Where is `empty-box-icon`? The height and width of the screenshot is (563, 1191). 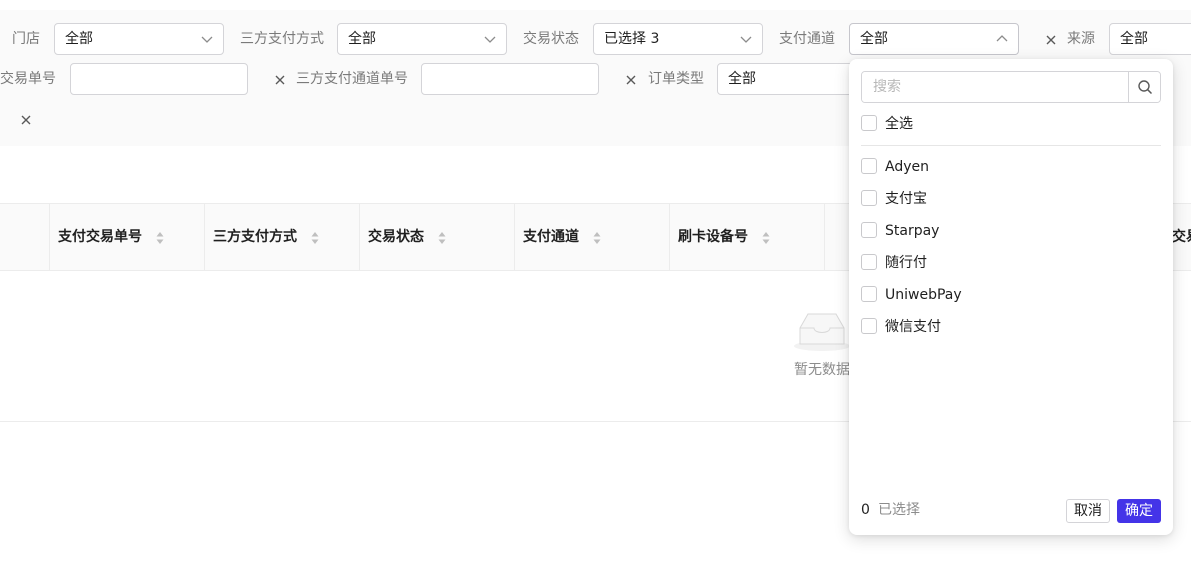
empty-box-icon is located at coordinates (822, 332).